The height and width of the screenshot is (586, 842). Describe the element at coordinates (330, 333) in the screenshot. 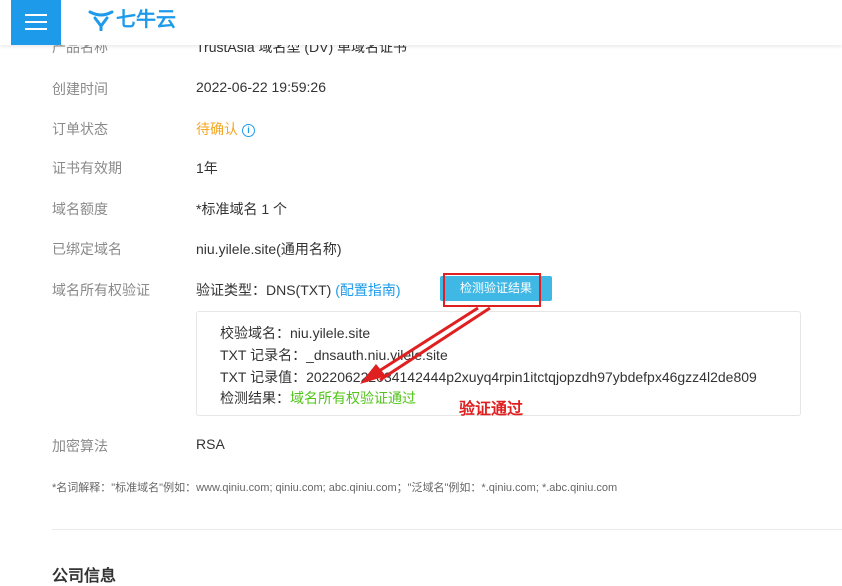

I see `verify-domain-value: niu.yilele.site` at that location.